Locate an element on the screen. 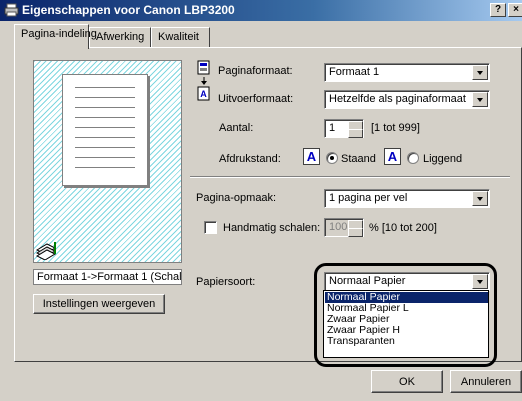 This screenshot has height=401, width=522. scaling-value: 100 is located at coordinates (338, 227).